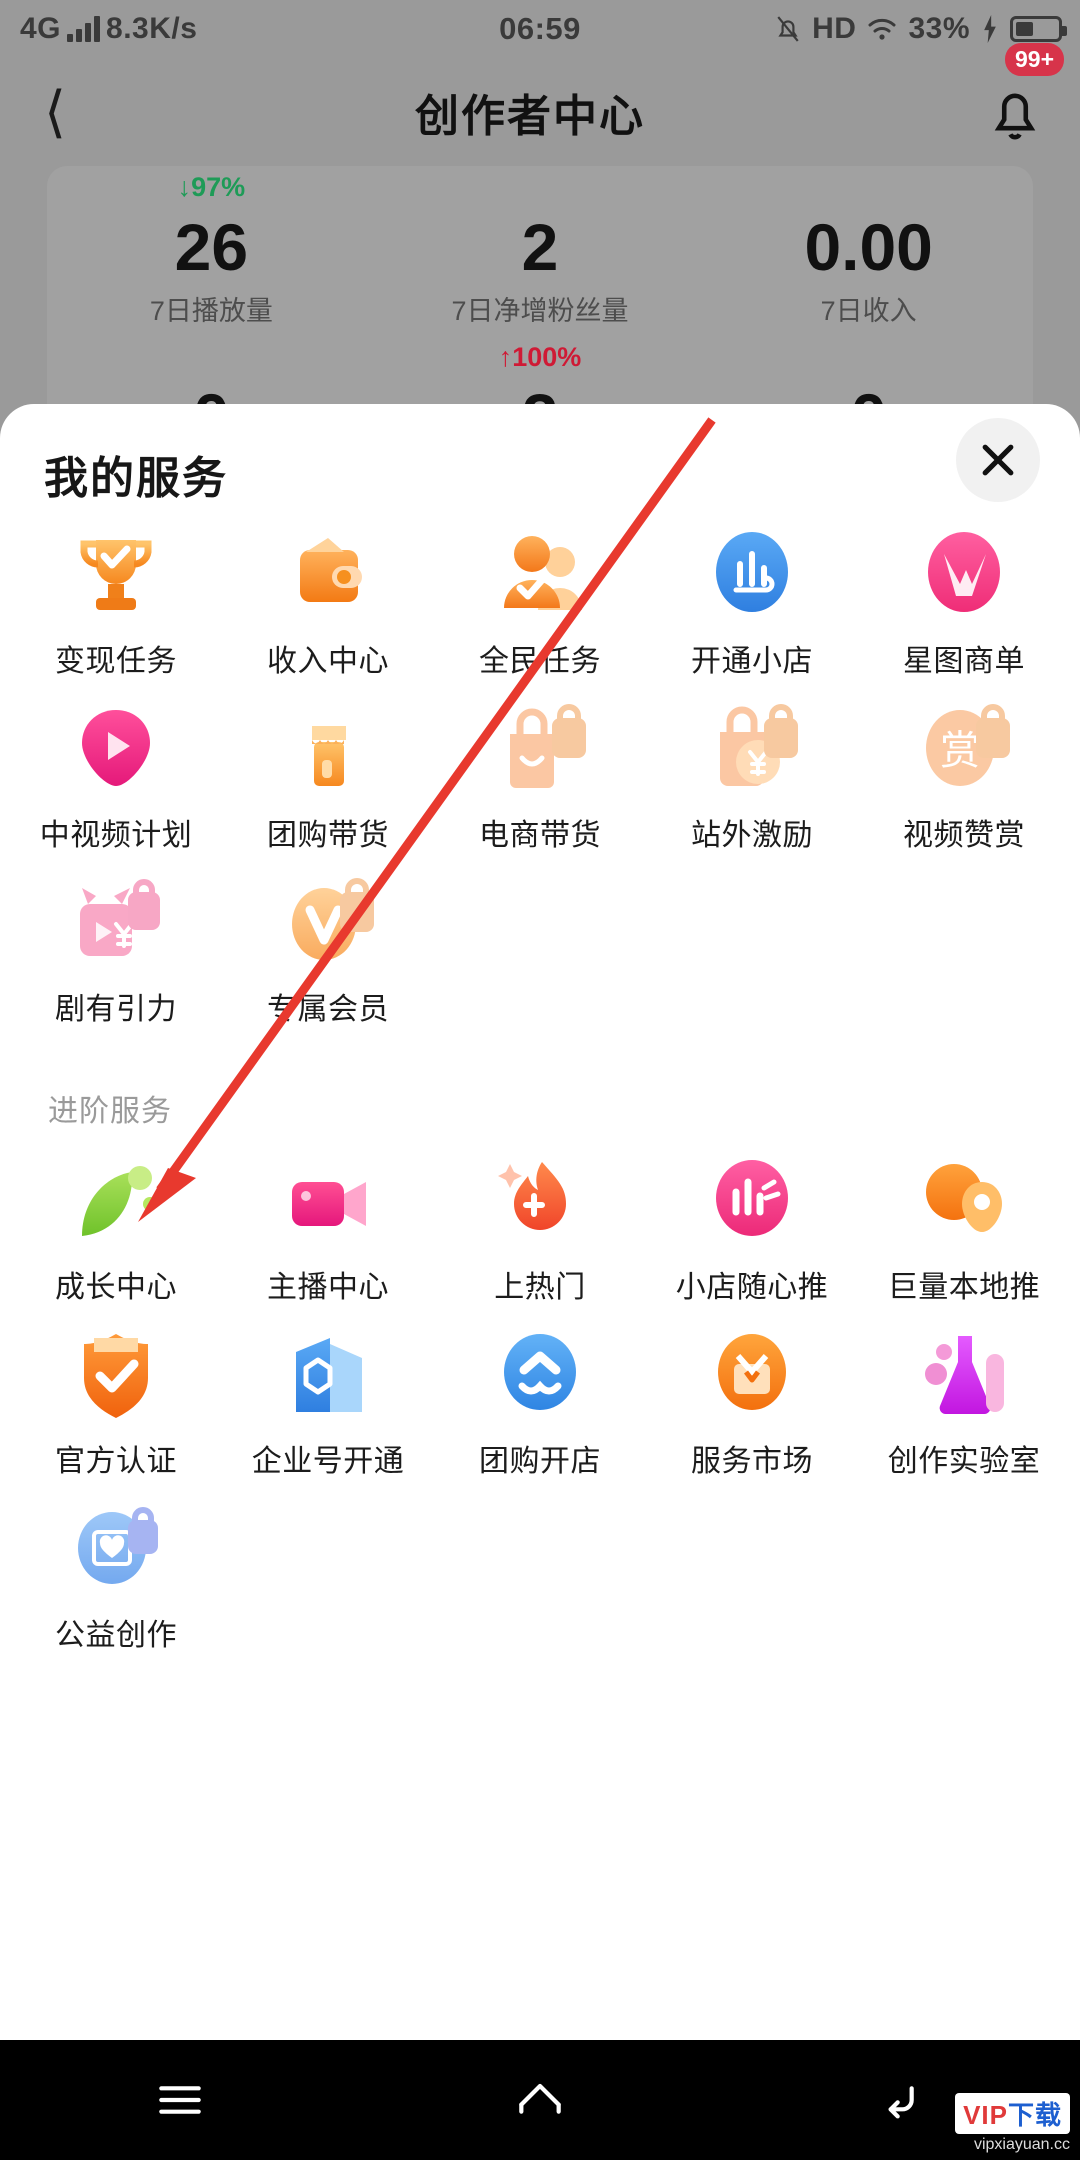 The image size is (1080, 2160). I want to click on notifications-button: 99+, so click(1015, 95).